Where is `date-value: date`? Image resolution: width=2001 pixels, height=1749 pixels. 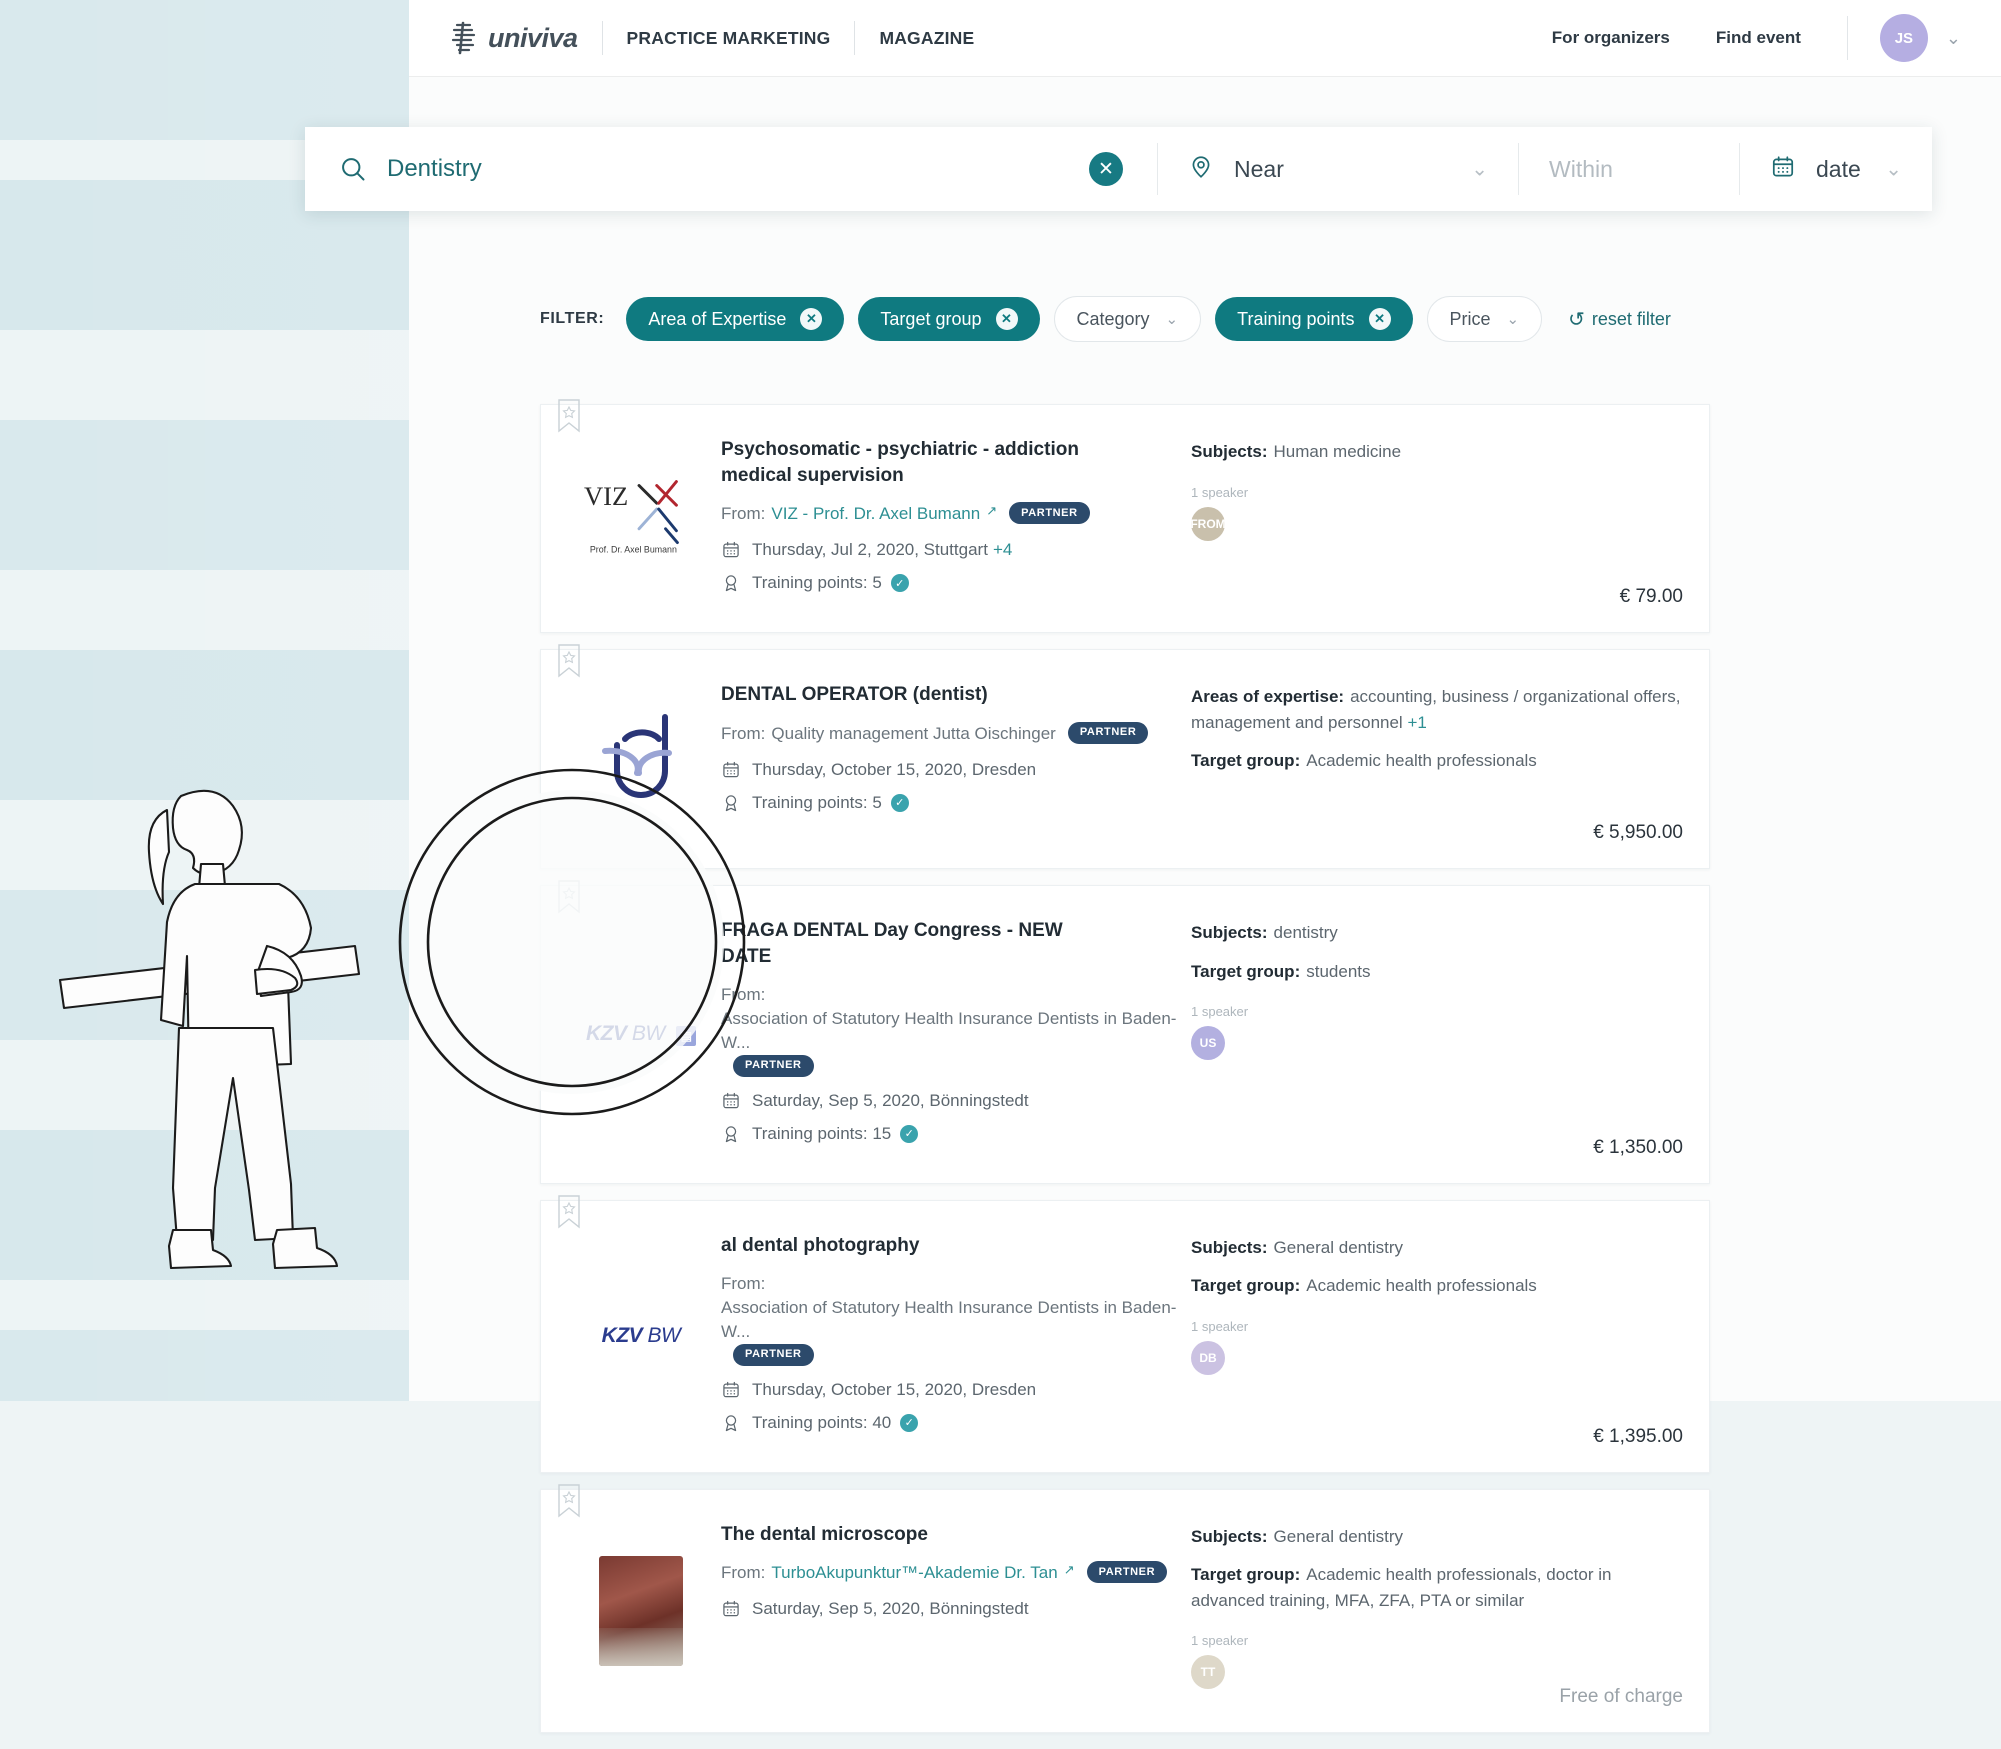 date-value: date is located at coordinates (1838, 168).